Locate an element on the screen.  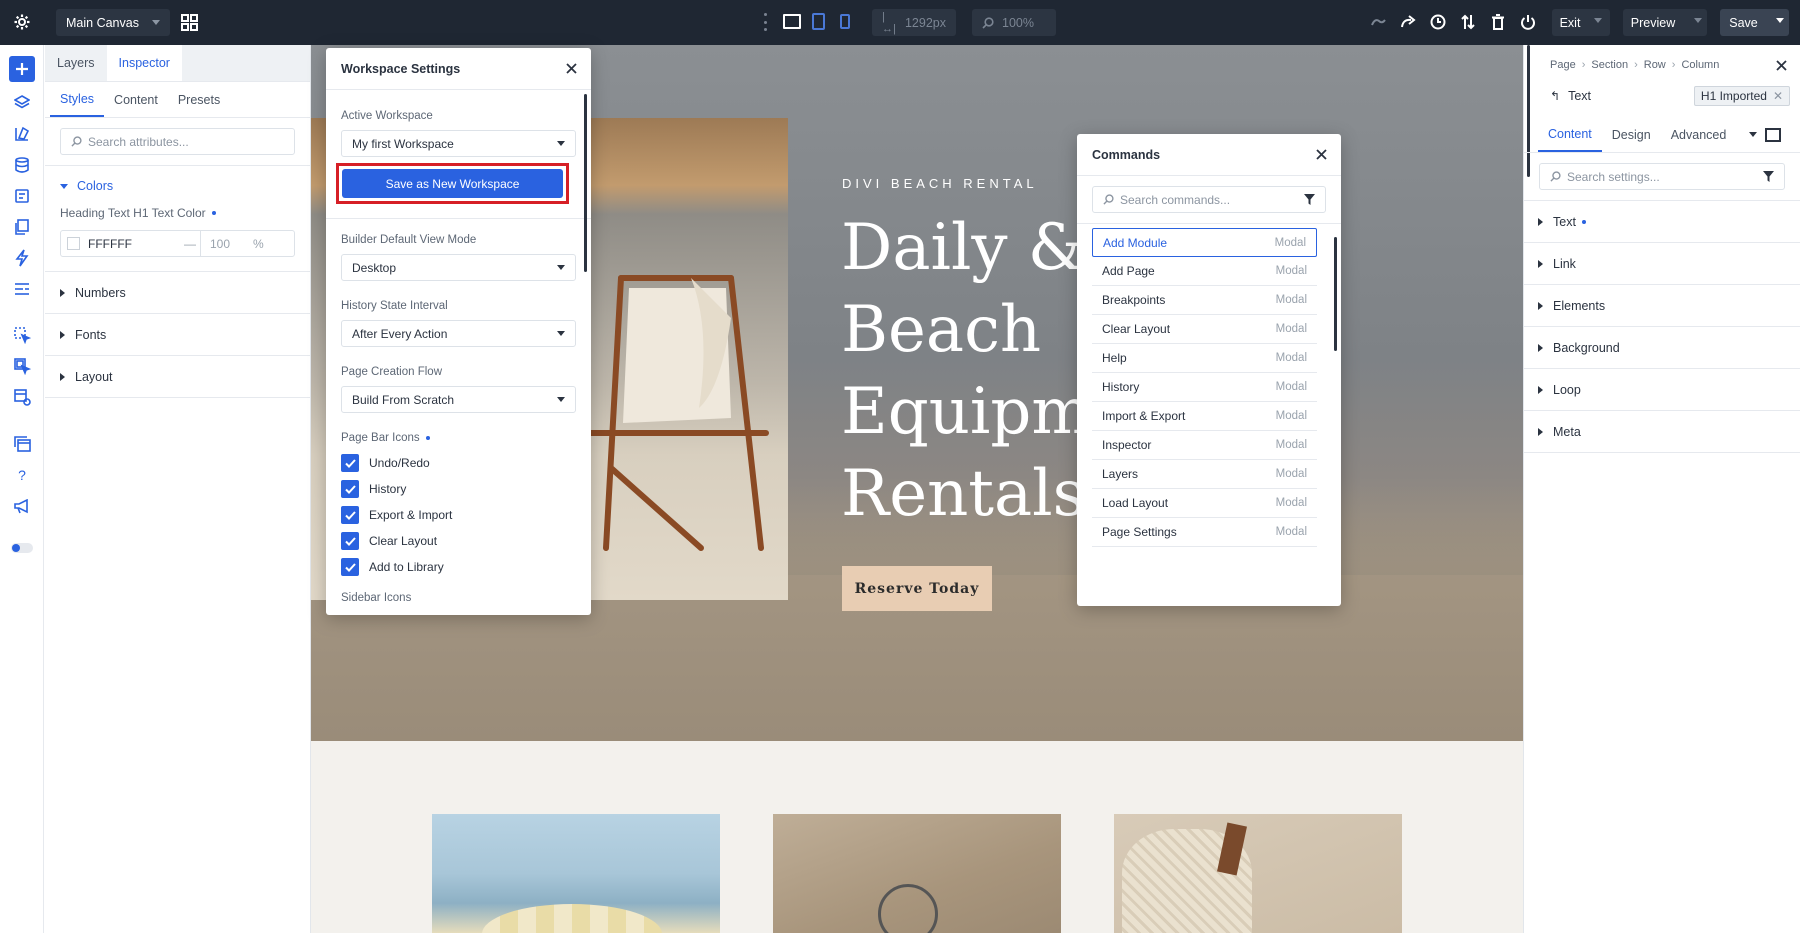
right-panel-scrollbar is located at coordinates (1528, 111).